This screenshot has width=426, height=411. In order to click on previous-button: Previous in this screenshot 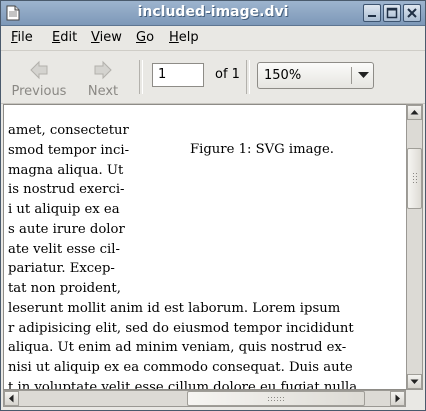, I will do `click(39, 77)`.